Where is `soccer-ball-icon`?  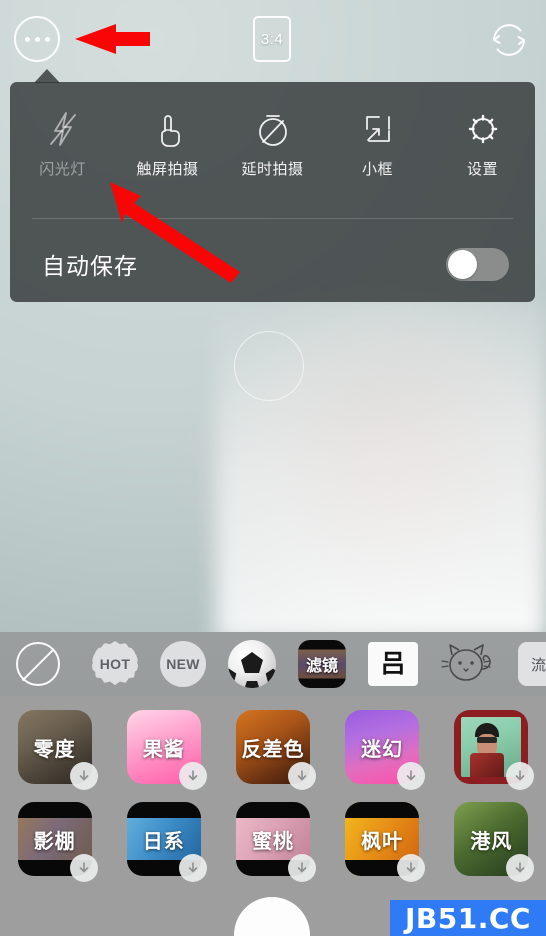
soccer-ball-icon is located at coordinates (252, 664).